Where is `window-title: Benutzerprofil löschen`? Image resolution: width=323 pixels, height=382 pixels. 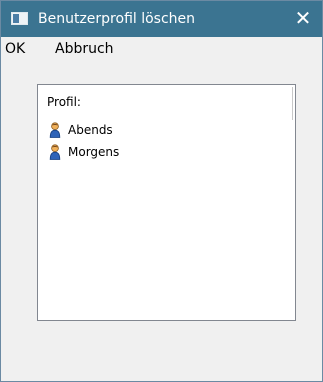
window-title: Benutzerprofil löschen is located at coordinates (117, 19).